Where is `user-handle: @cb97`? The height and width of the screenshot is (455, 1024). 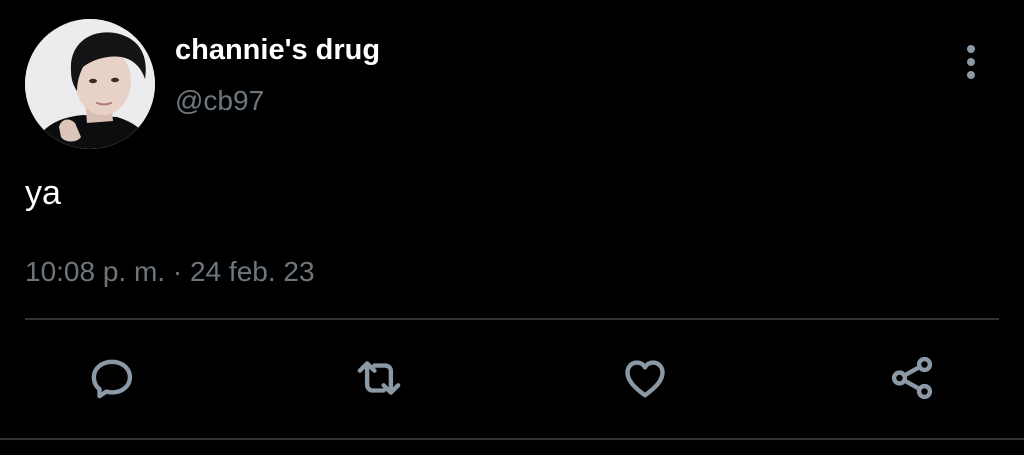
user-handle: @cb97 is located at coordinates (219, 101).